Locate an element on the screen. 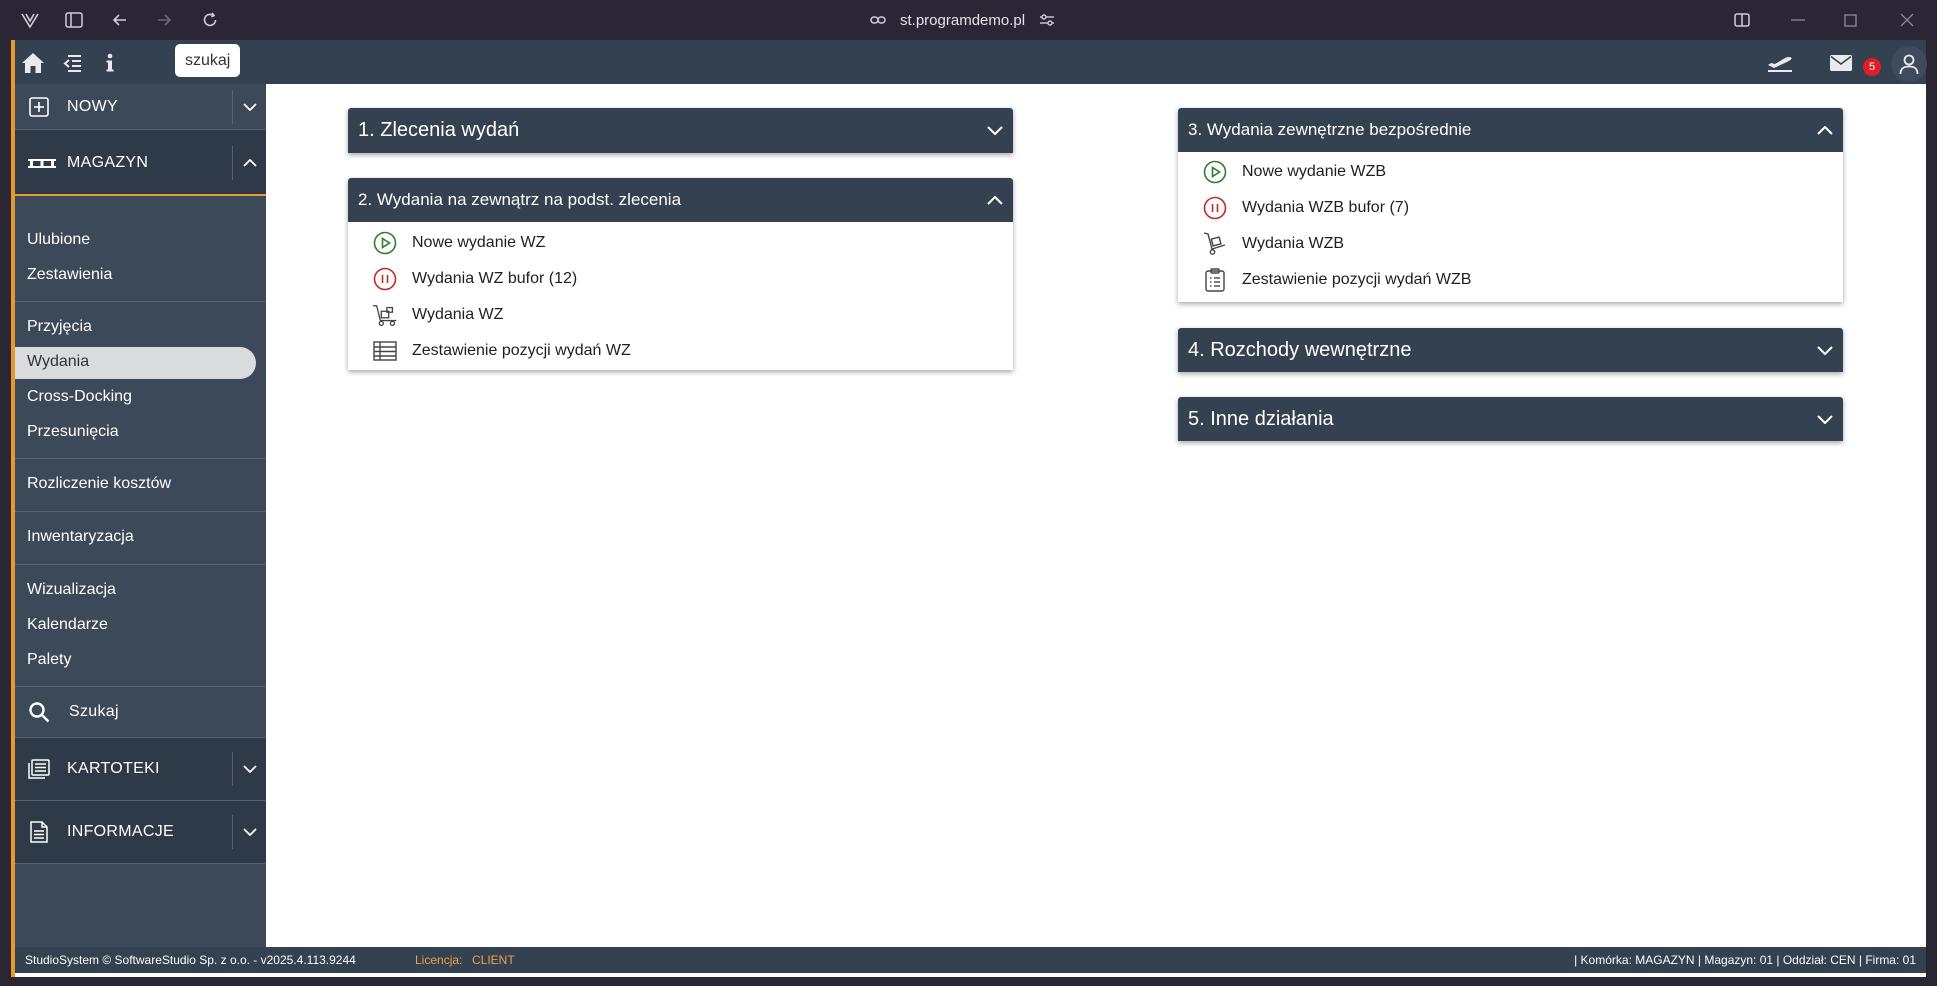 The image size is (1937, 986). panel-rozchody-wewnetrzne: 4. Rozchody wewnętrzne is located at coordinates (1510, 350).